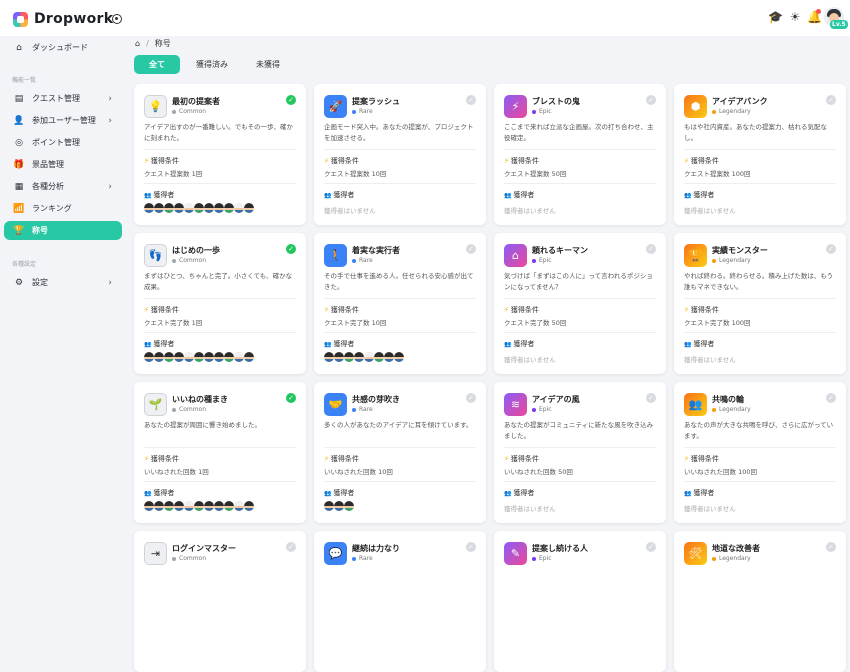 The width and height of the screenshot is (850, 672). Describe the element at coordinates (200, 399) in the screenshot. I see `badge-name: いいねの種まき` at that location.